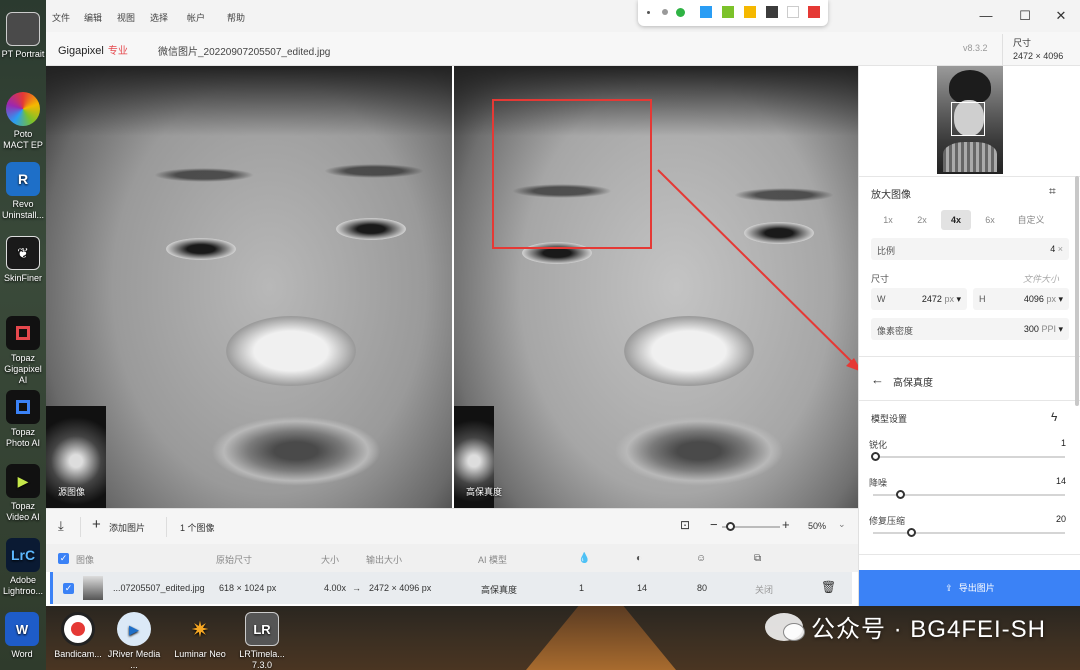 This screenshot has height=670, width=1080. What do you see at coordinates (900, 494) in the screenshot?
I see `denoise-slider-knob` at bounding box center [900, 494].